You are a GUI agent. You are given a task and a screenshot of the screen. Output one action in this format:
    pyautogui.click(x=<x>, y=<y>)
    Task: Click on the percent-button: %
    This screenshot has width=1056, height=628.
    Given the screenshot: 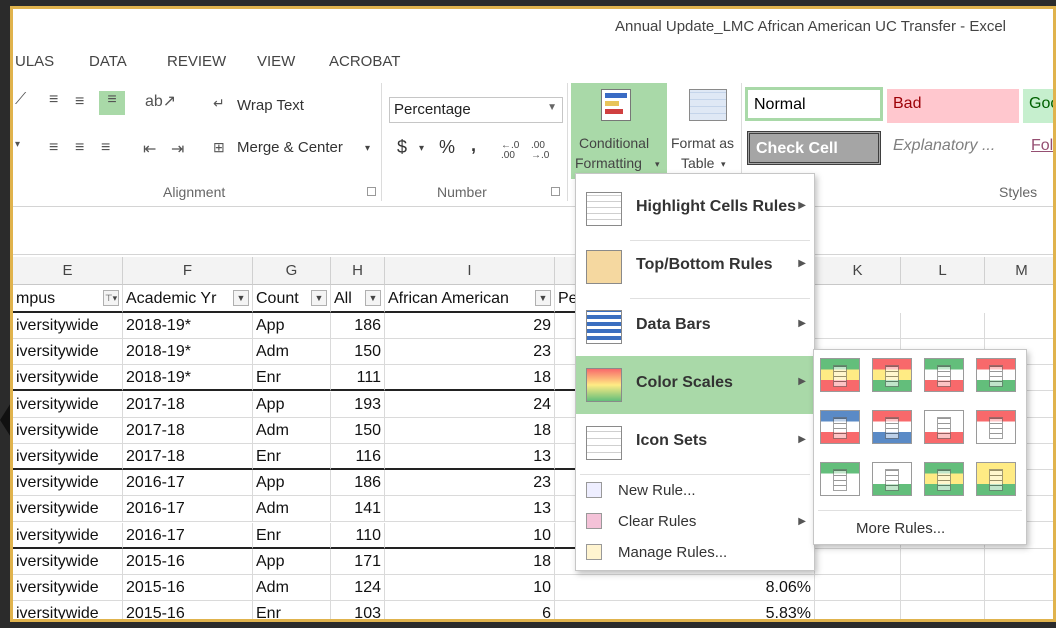 What is the action you would take?
    pyautogui.click(x=447, y=147)
    